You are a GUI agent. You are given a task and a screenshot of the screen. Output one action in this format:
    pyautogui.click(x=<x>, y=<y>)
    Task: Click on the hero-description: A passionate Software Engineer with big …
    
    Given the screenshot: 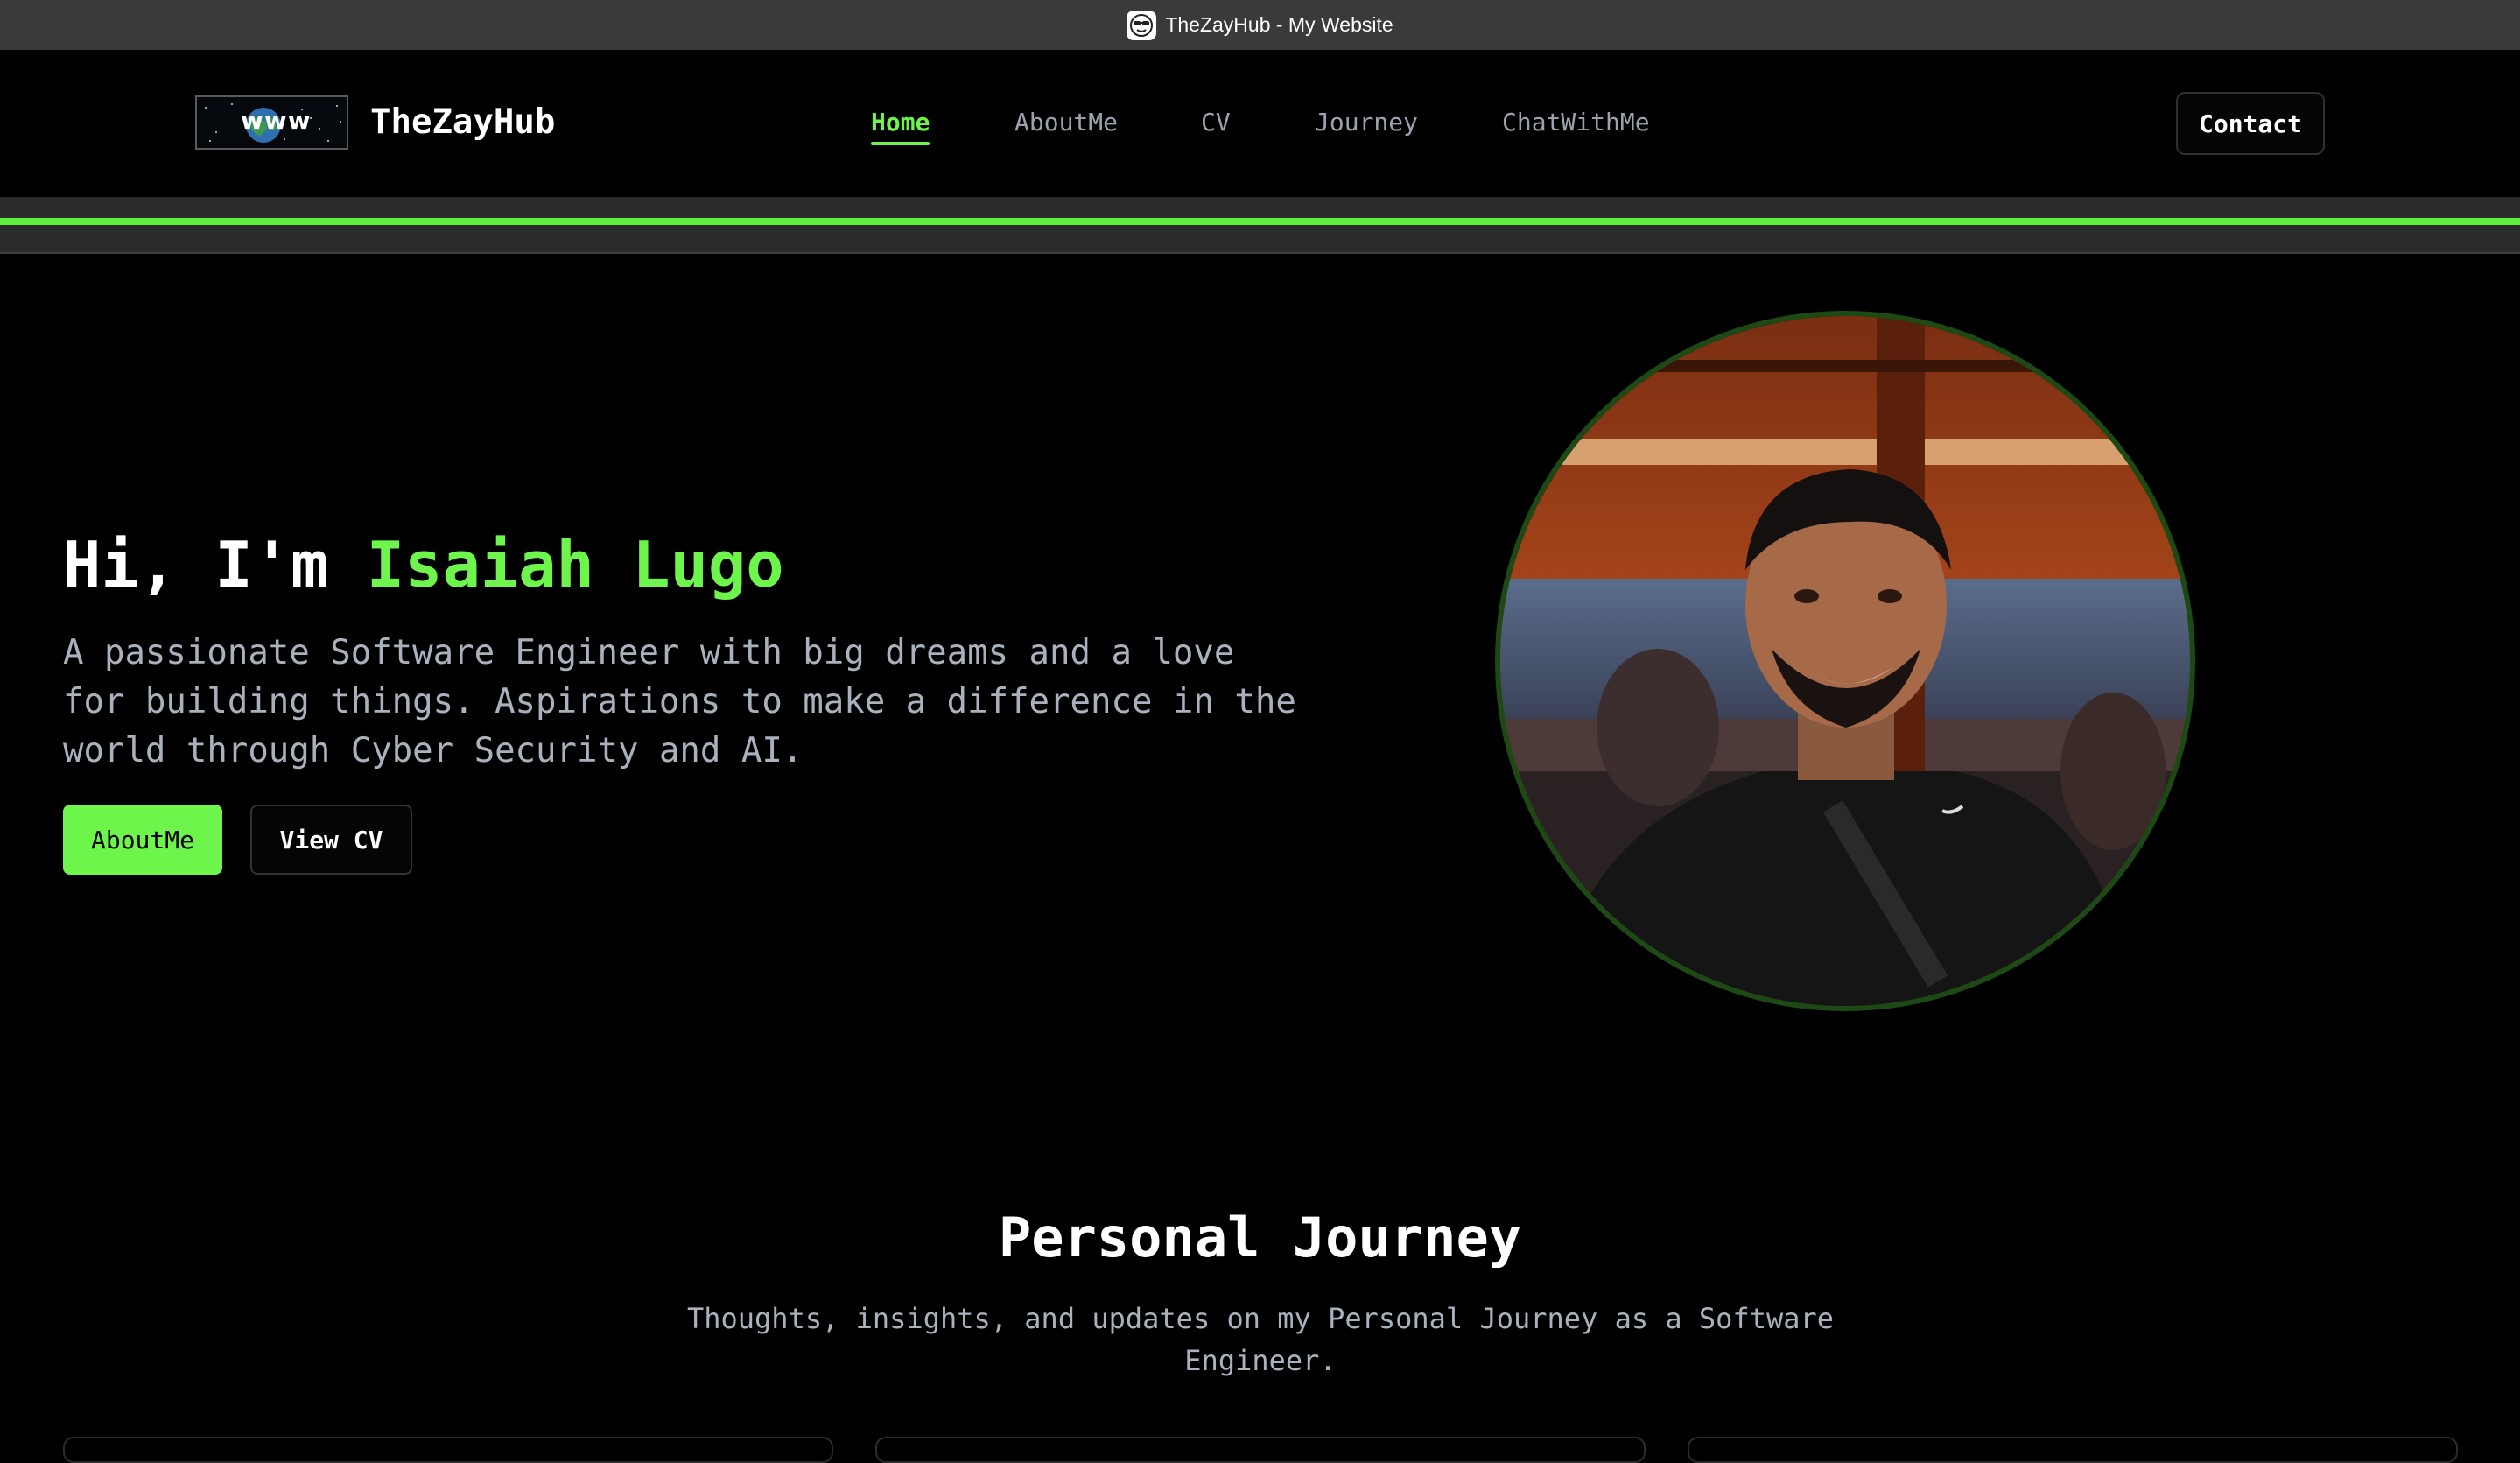 What is the action you would take?
    pyautogui.click(x=679, y=701)
    